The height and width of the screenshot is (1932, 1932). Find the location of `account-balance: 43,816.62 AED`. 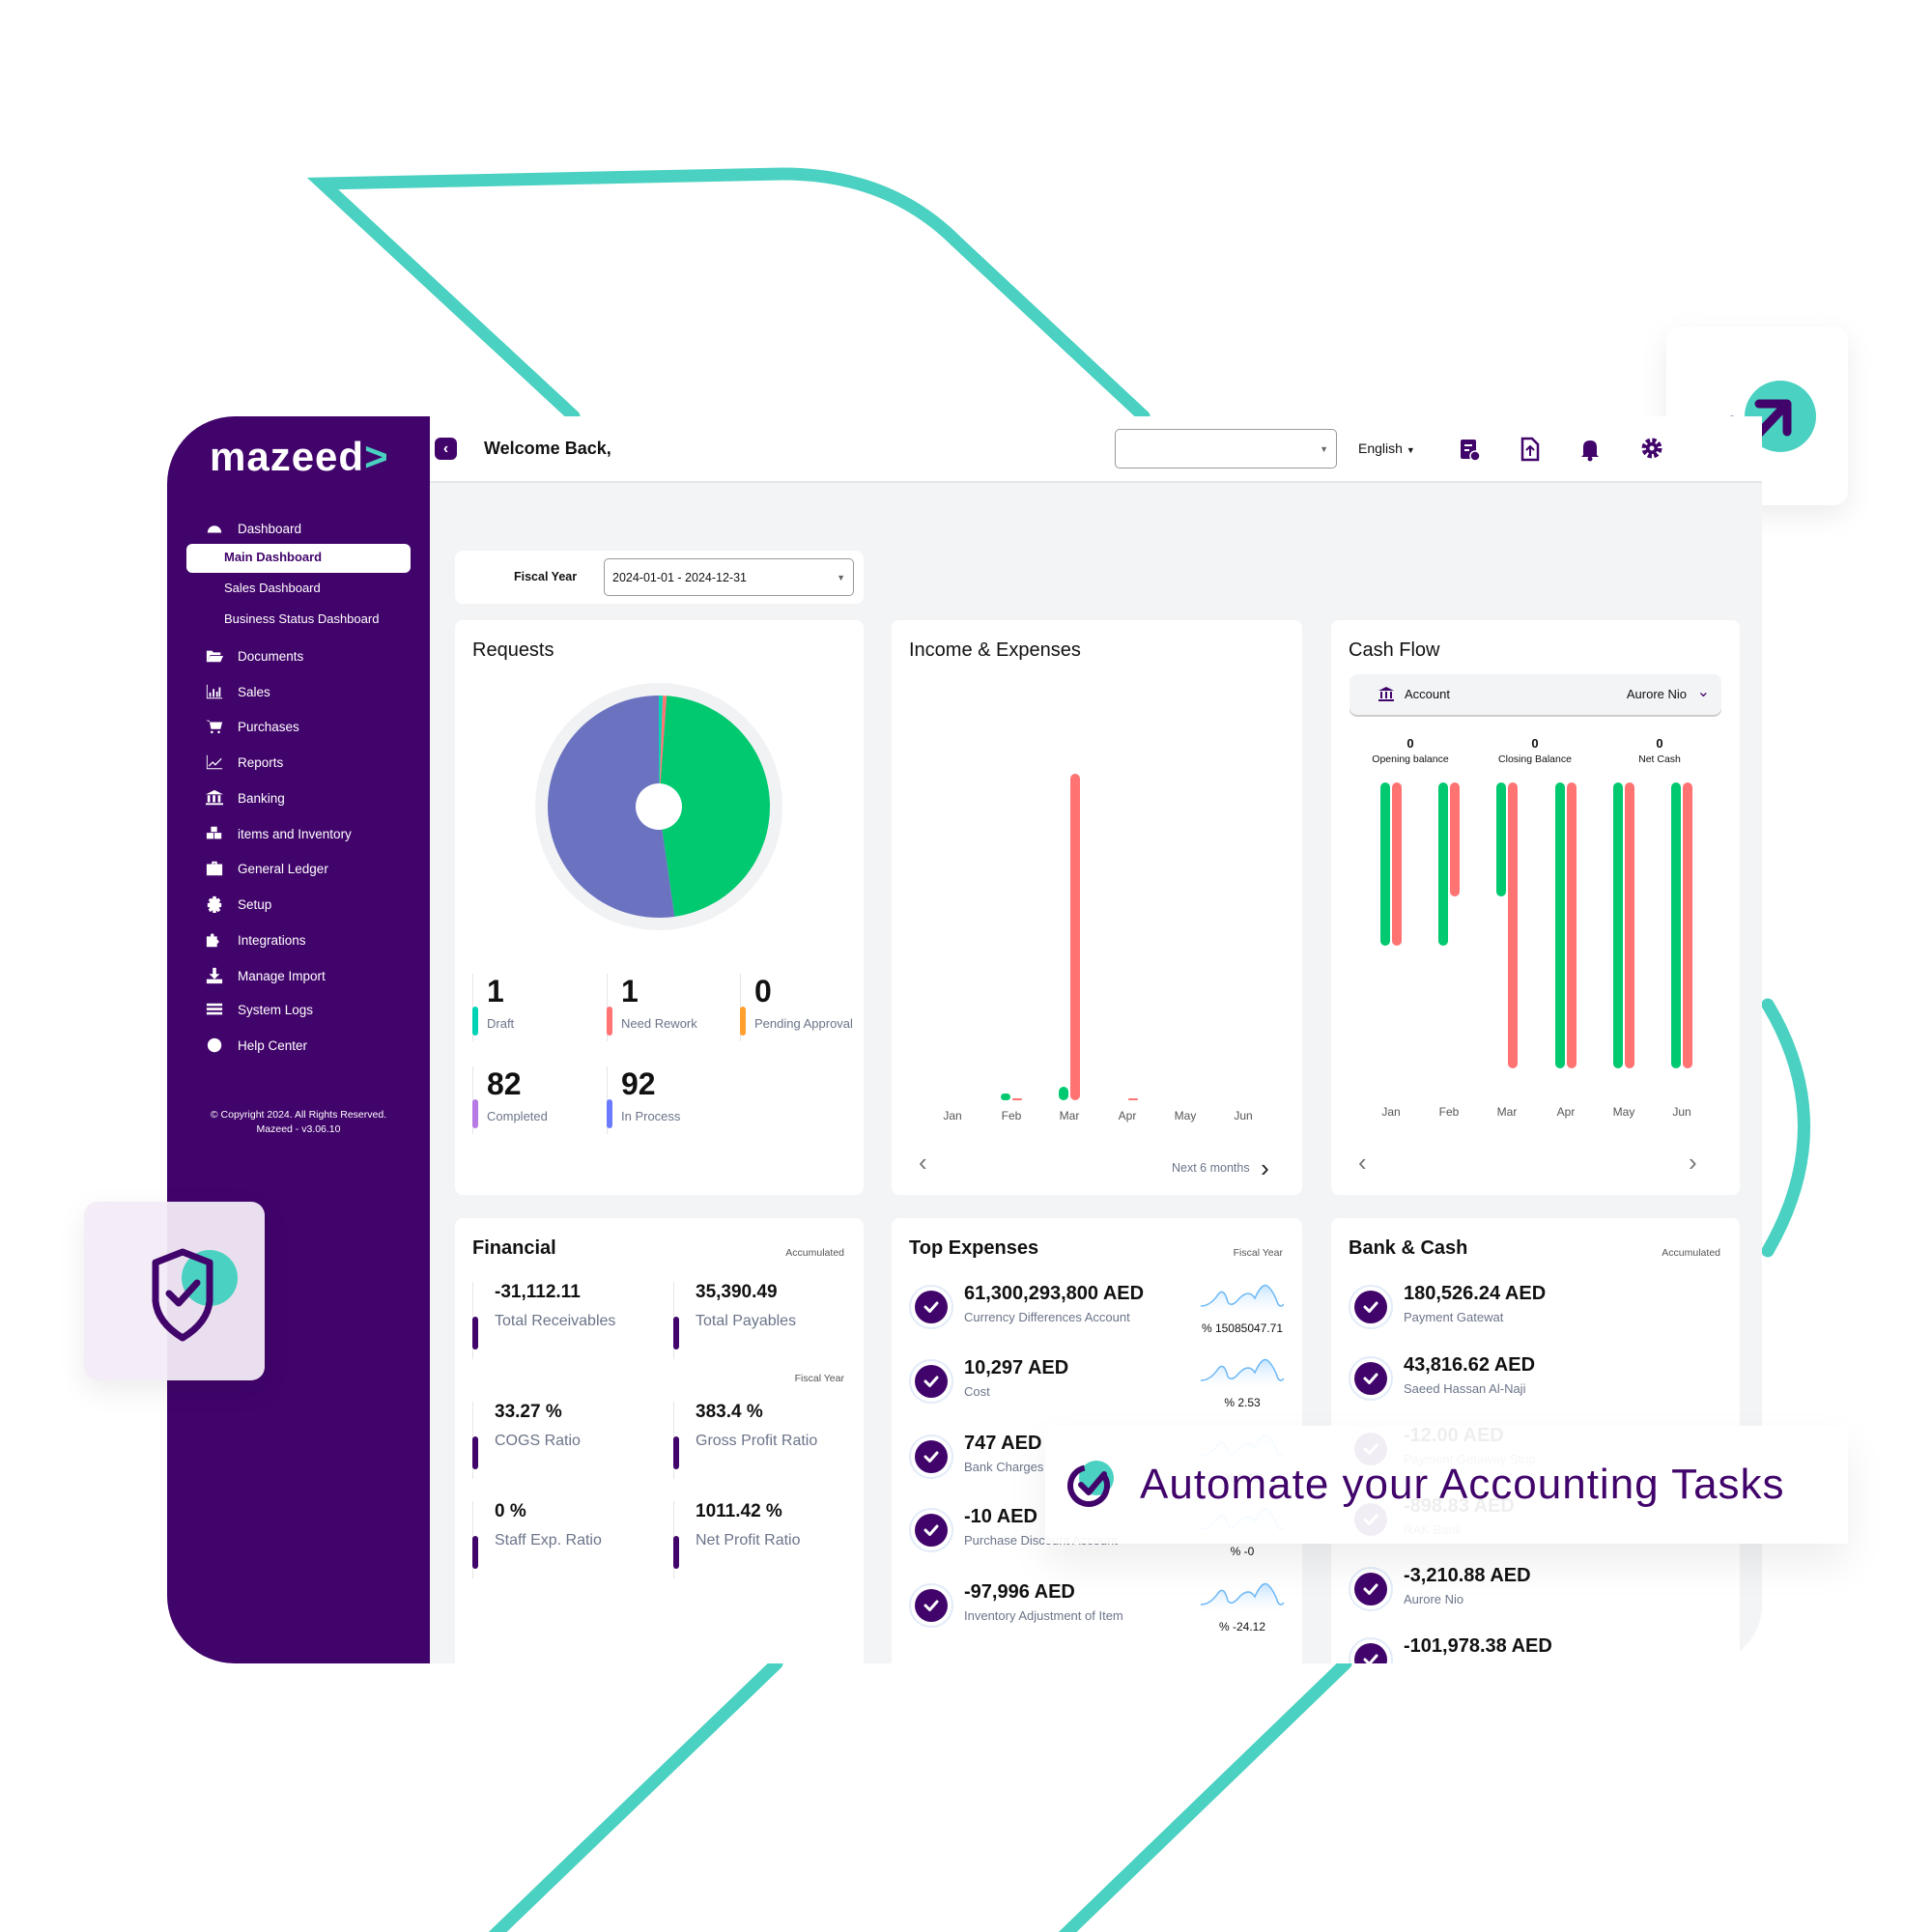

account-balance: 43,816.62 AED is located at coordinates (1470, 1365).